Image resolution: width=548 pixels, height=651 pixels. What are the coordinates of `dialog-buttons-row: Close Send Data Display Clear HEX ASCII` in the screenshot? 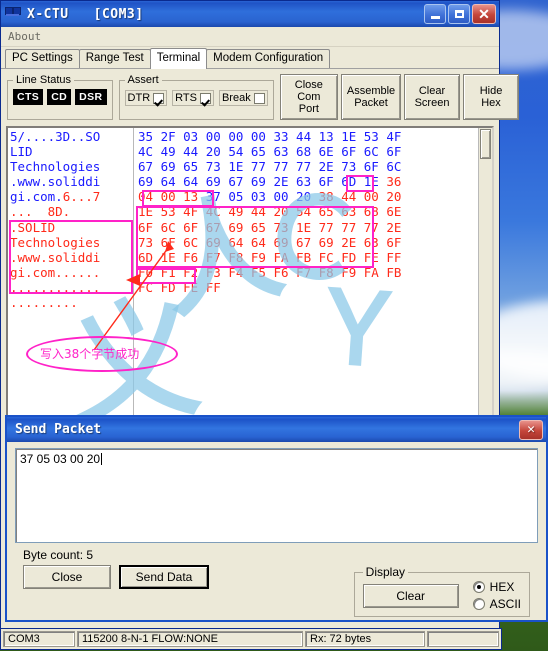 It's located at (276, 591).